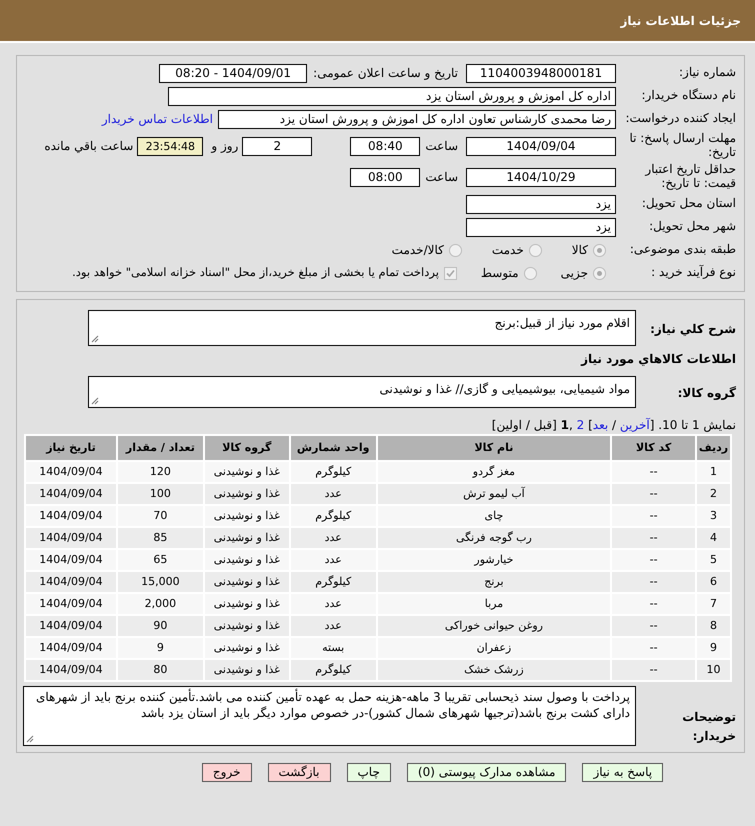 The width and height of the screenshot is (755, 826). What do you see at coordinates (224, 146) in the screenshot?
I see `field-label: روز و` at bounding box center [224, 146].